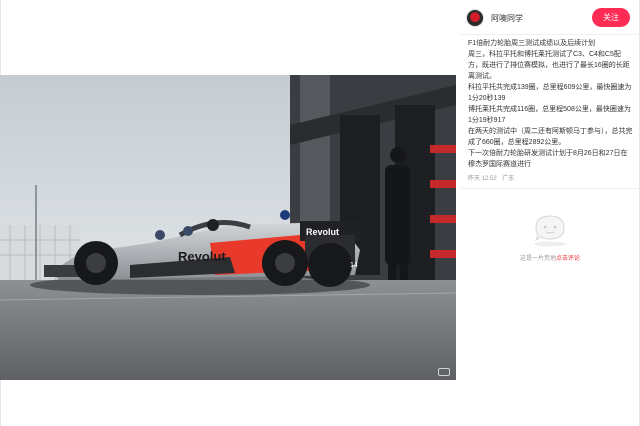 The width and height of the screenshot is (640, 426). Describe the element at coordinates (549, 115) in the screenshot. I see `post-paragraph: 博托莱托共完成116圈，总里程508公里，最快圈速为1分19秒917` at that location.